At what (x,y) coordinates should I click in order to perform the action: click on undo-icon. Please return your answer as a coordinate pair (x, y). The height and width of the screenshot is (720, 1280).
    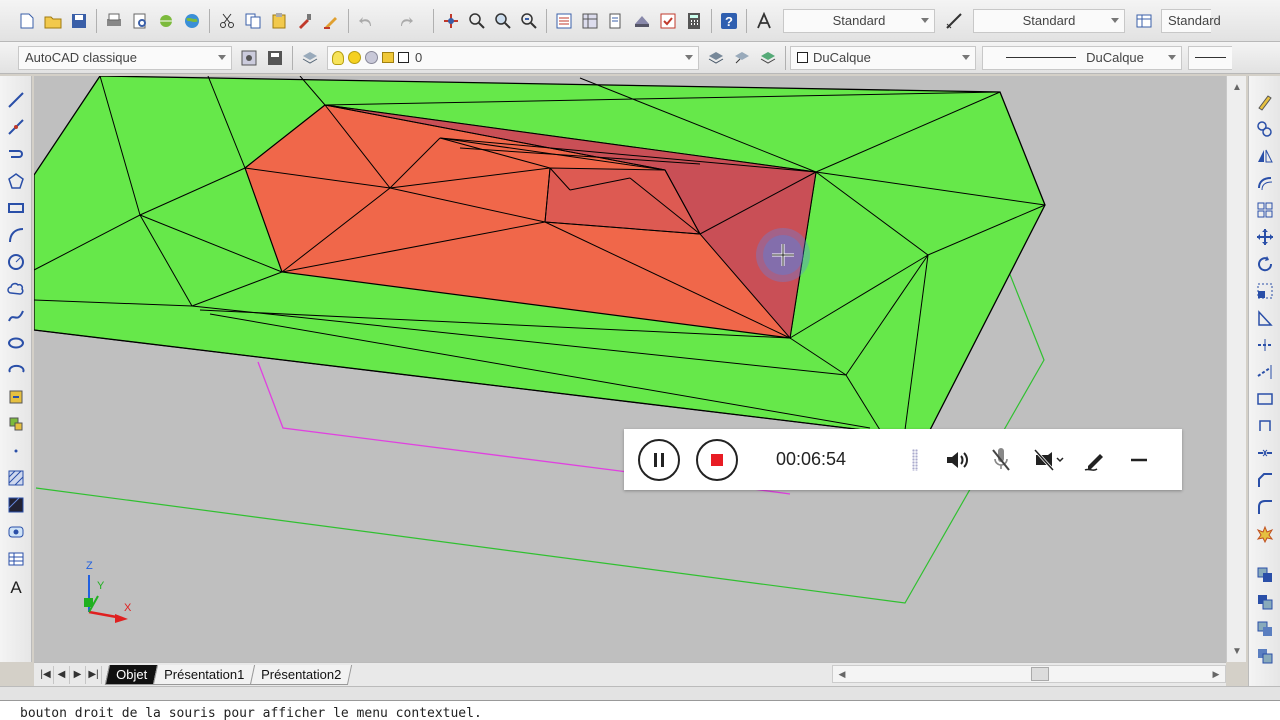
    Looking at the image, I should click on (366, 21).